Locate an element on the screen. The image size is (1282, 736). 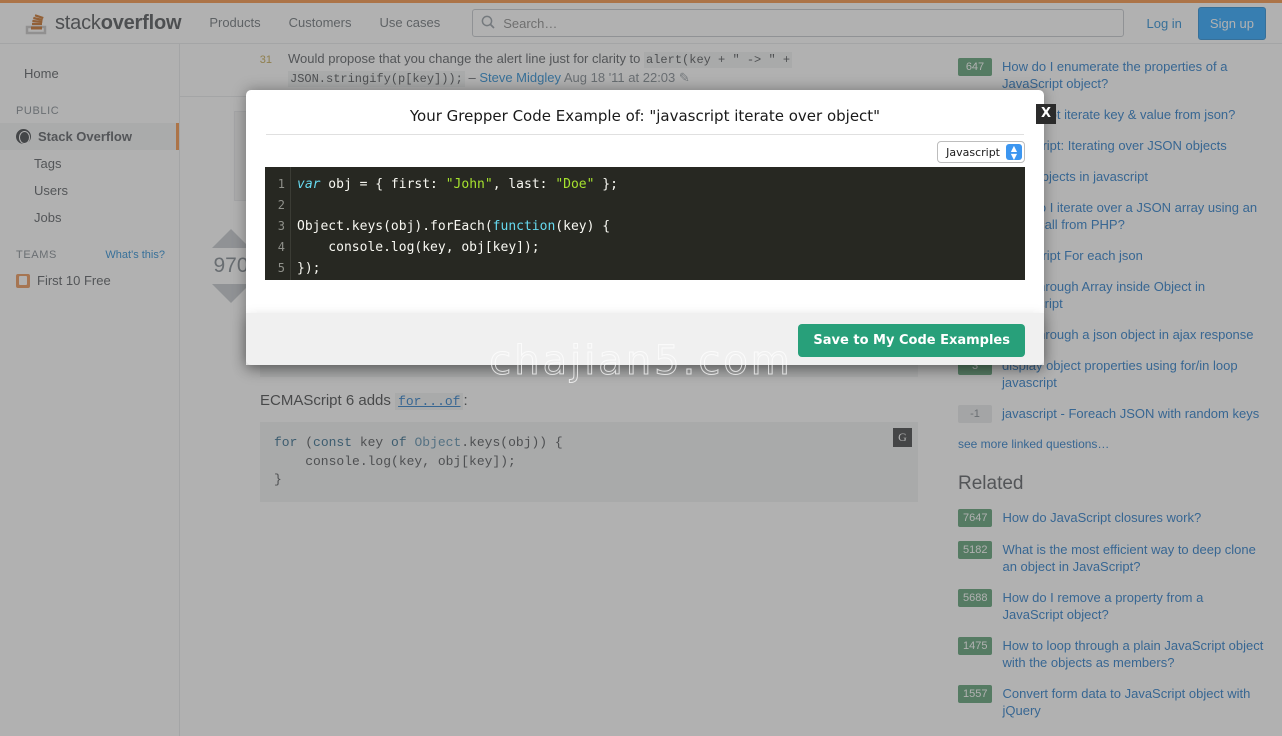
language-select-value: Javascript is located at coordinates (973, 152).